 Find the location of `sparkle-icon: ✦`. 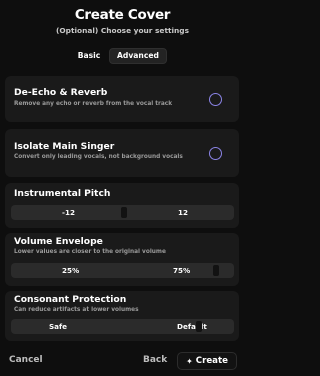

sparkle-icon: ✦ is located at coordinates (189, 361).